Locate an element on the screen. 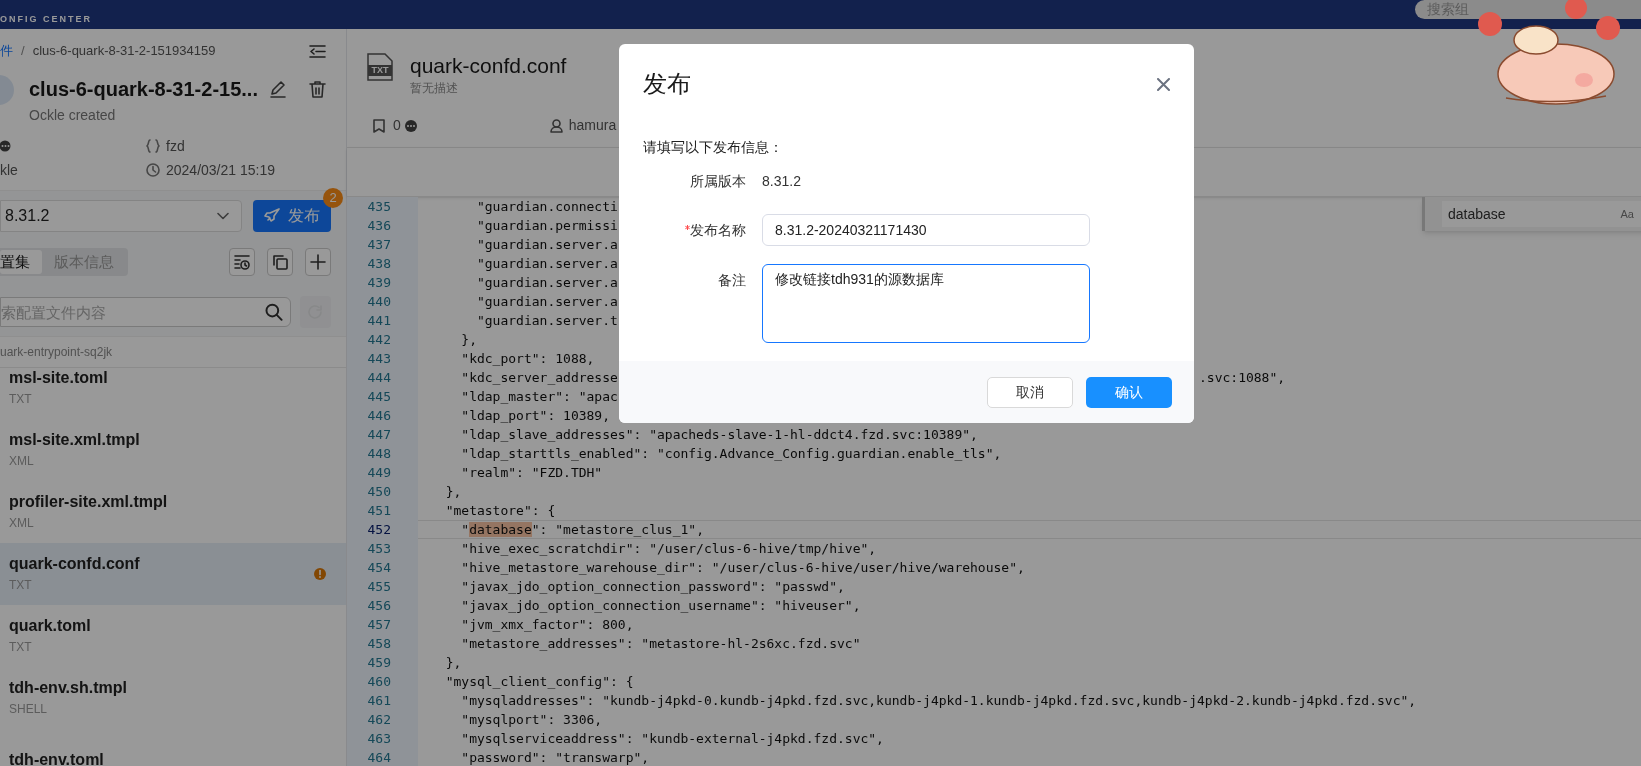 Image resolution: width=1641 pixels, height=766 pixels. textarea-field: 修改链接tdh931的源数据库 is located at coordinates (926, 303).